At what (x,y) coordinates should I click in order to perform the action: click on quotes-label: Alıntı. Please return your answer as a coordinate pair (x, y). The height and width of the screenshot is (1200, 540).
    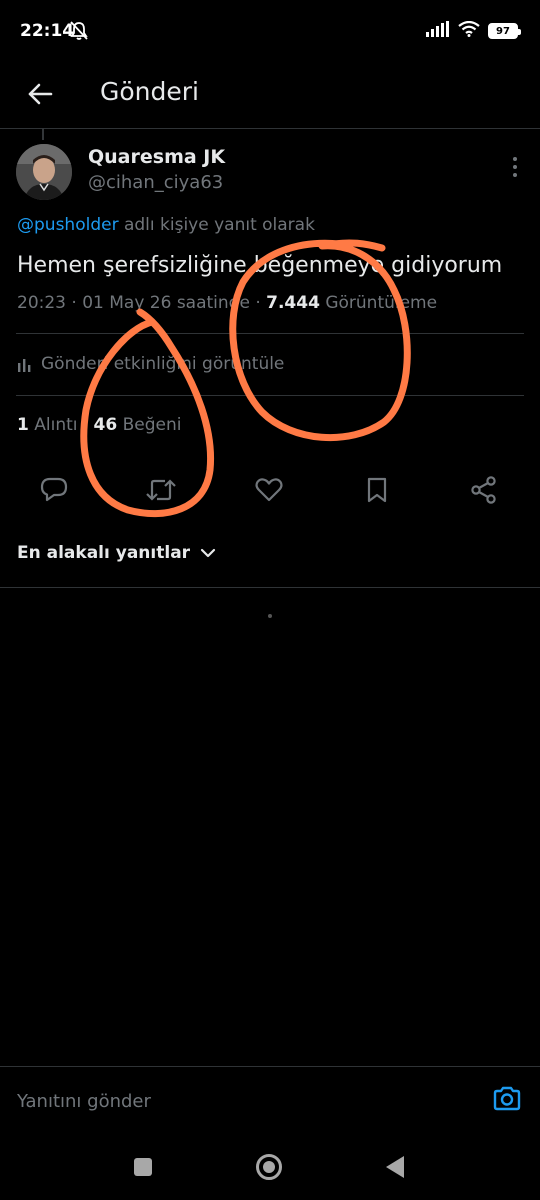
    Looking at the image, I should click on (56, 425).